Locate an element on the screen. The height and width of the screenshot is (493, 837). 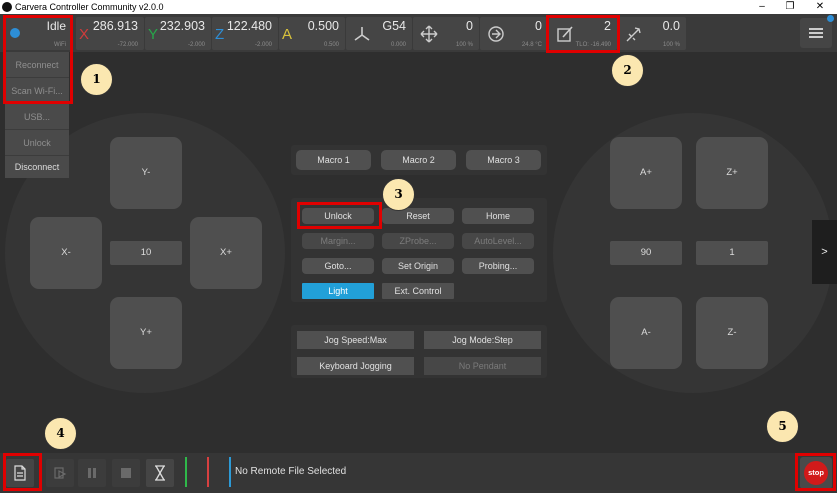
annotation-badge-3: 3 is located at coordinates (398, 194).